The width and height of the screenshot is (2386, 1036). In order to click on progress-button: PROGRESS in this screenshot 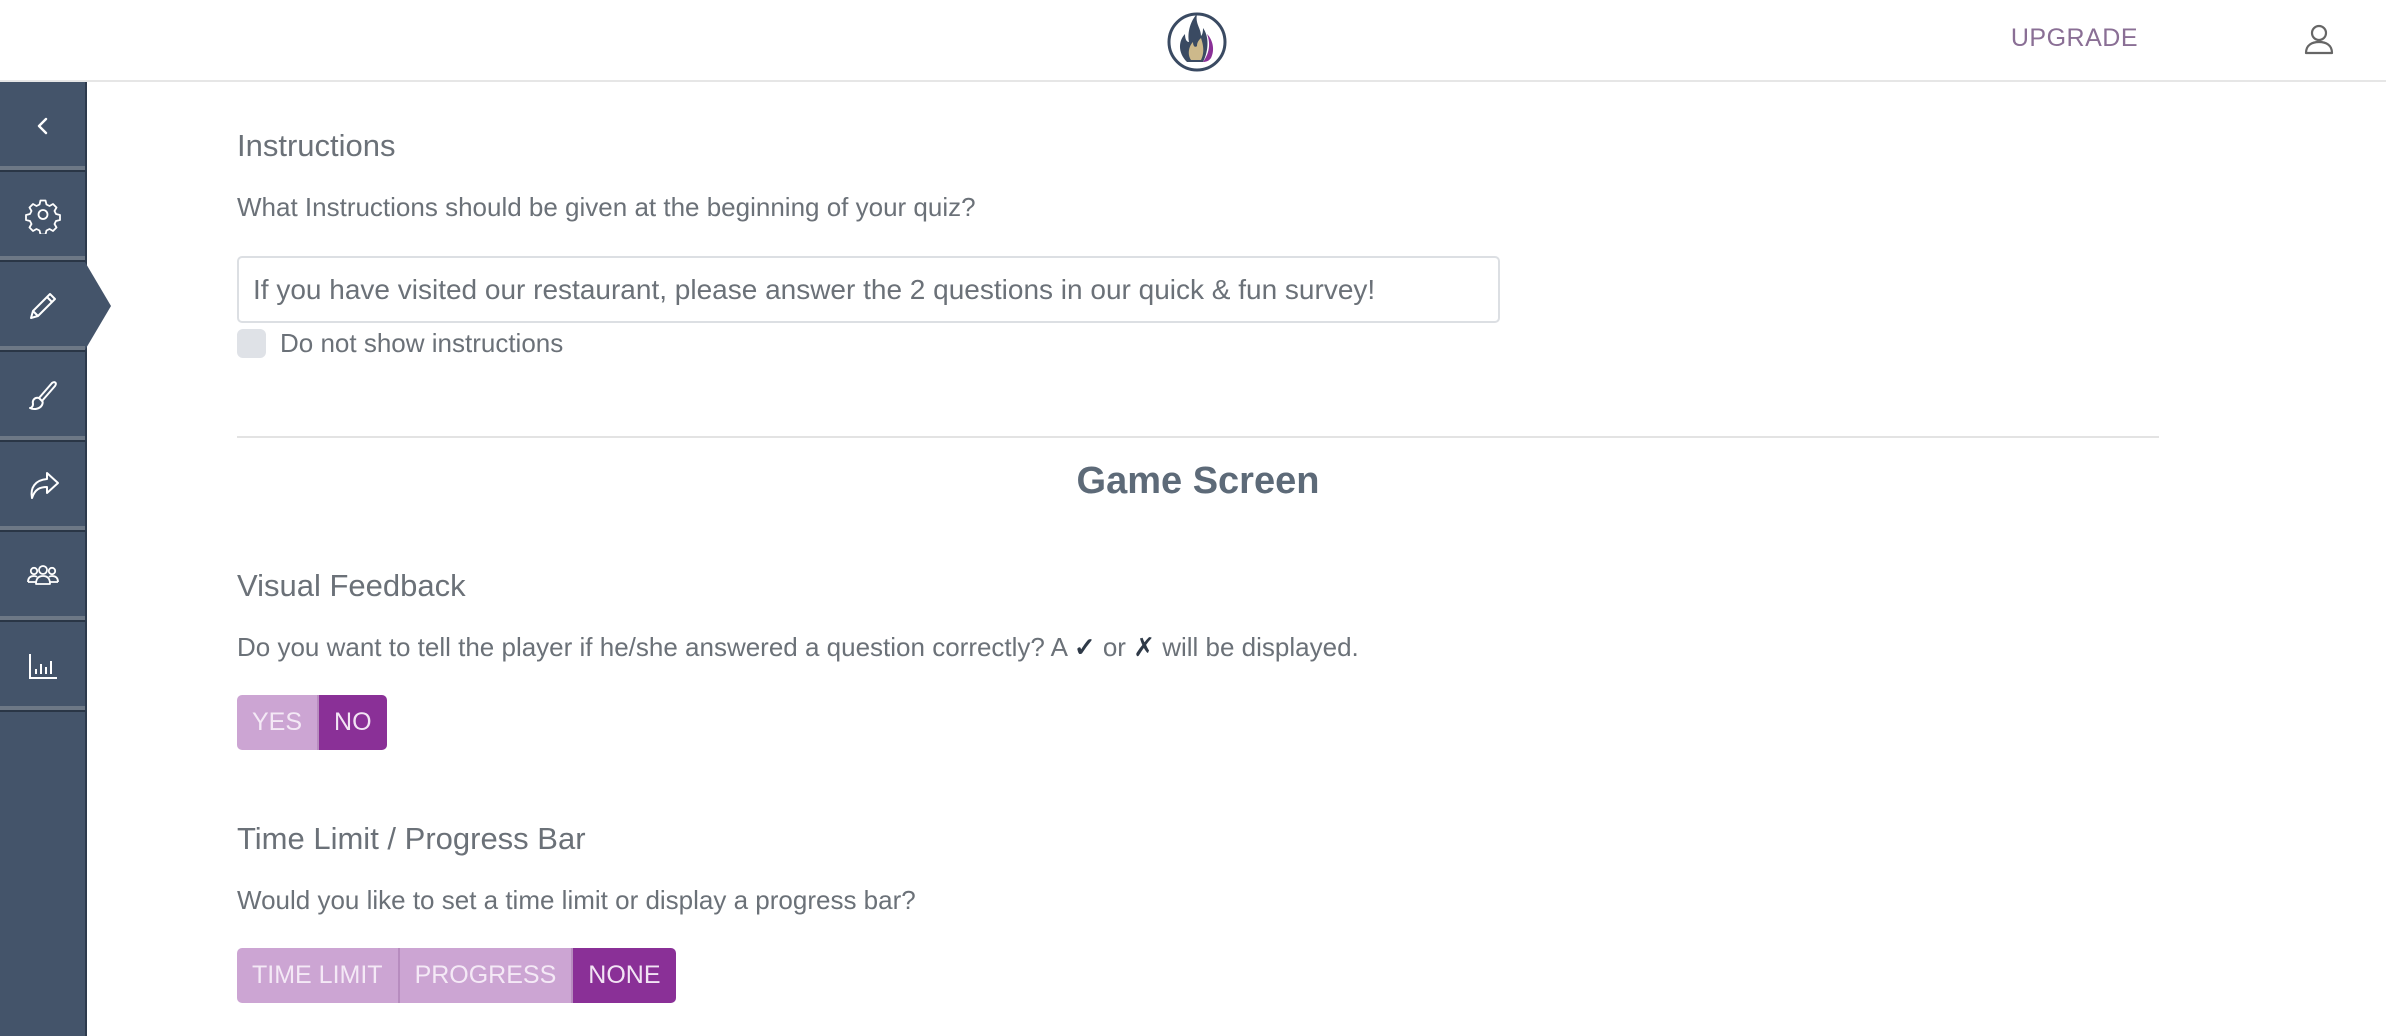, I will do `click(486, 975)`.